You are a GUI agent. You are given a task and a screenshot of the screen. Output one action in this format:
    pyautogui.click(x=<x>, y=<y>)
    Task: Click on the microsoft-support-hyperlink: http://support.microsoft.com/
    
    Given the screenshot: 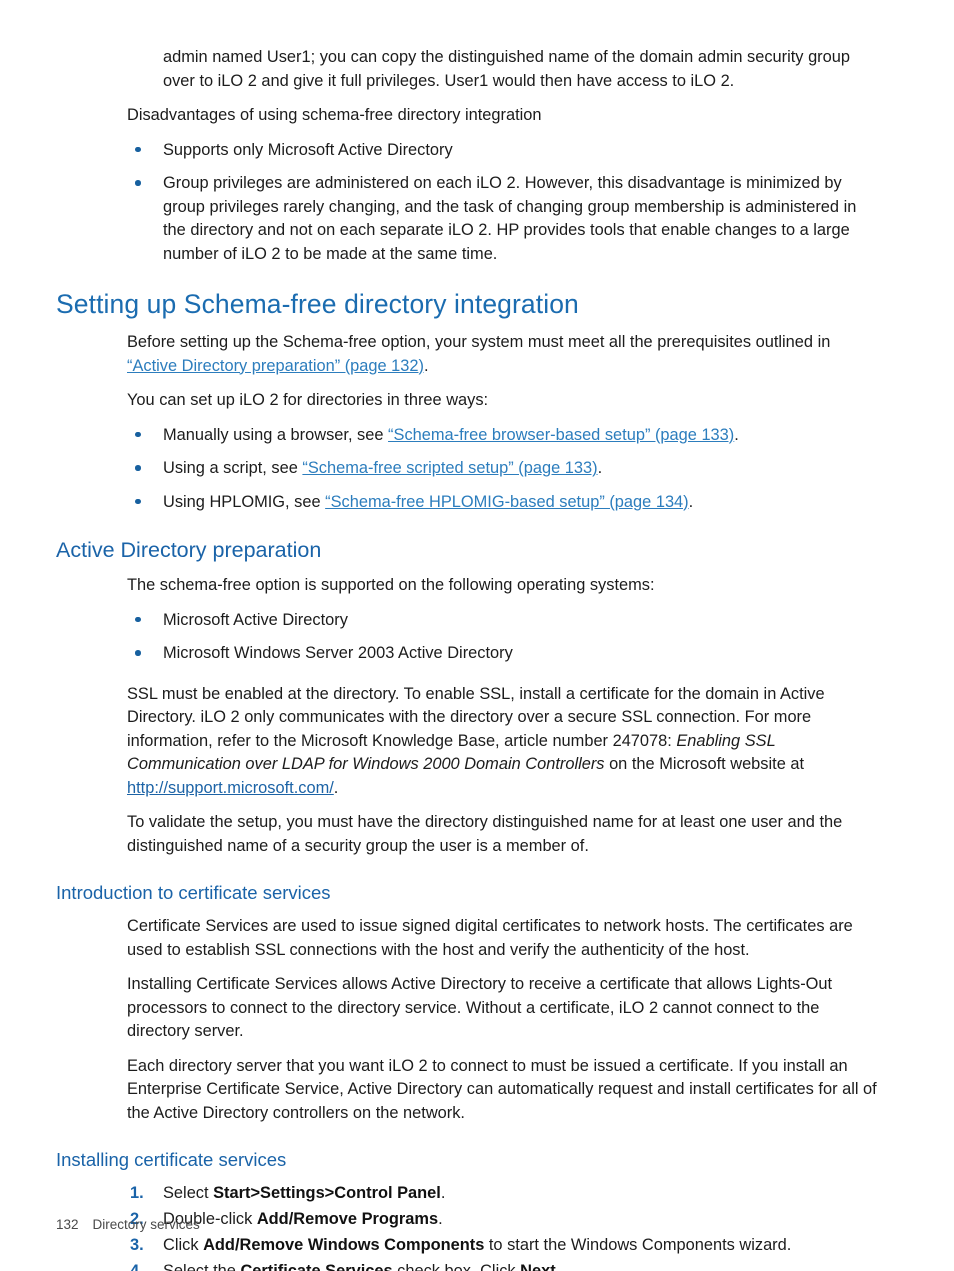 What is the action you would take?
    pyautogui.click(x=230, y=788)
    